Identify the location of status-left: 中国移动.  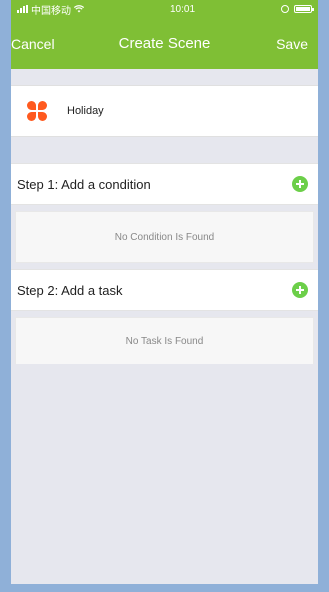
(50, 9).